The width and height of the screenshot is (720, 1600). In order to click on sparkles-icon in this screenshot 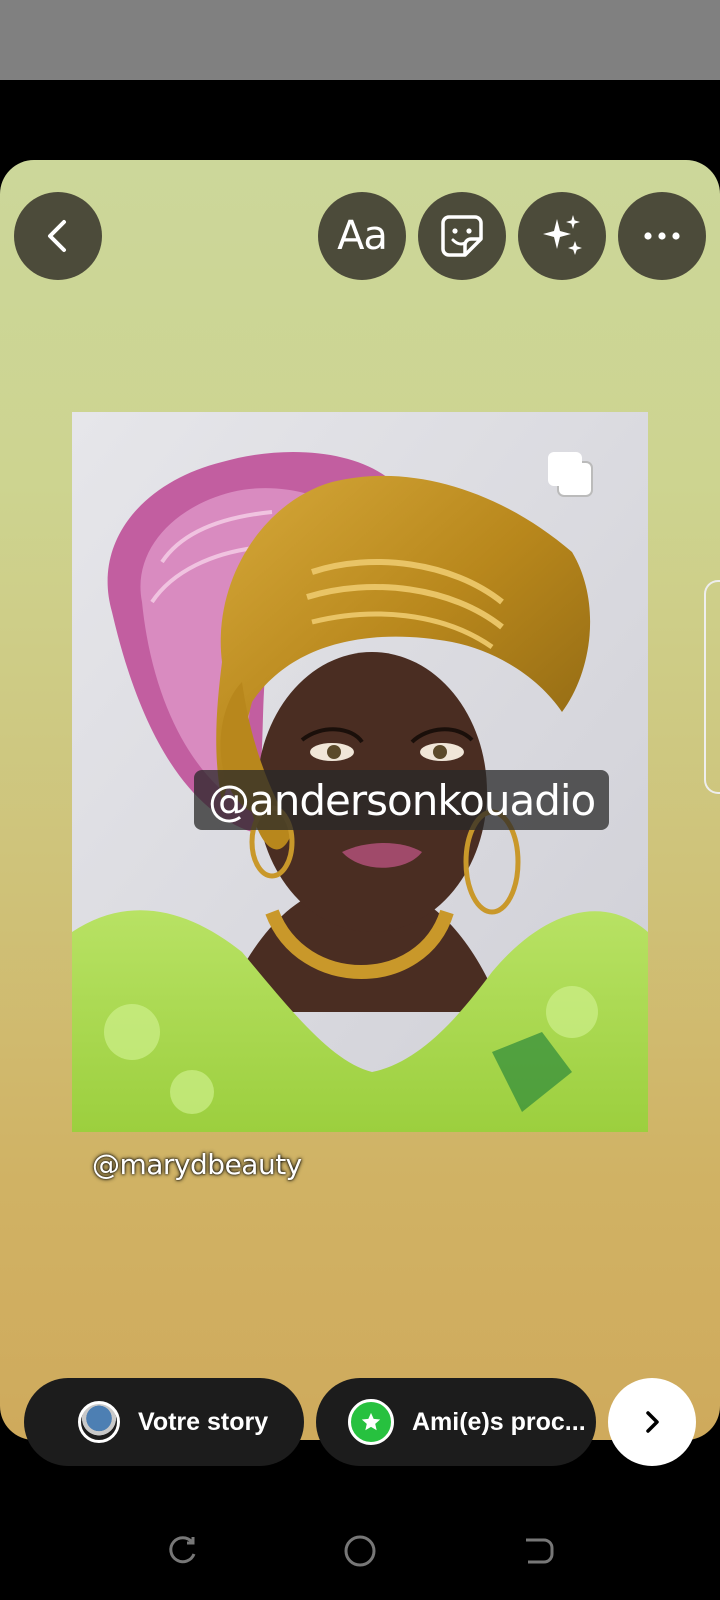, I will do `click(562, 235)`.